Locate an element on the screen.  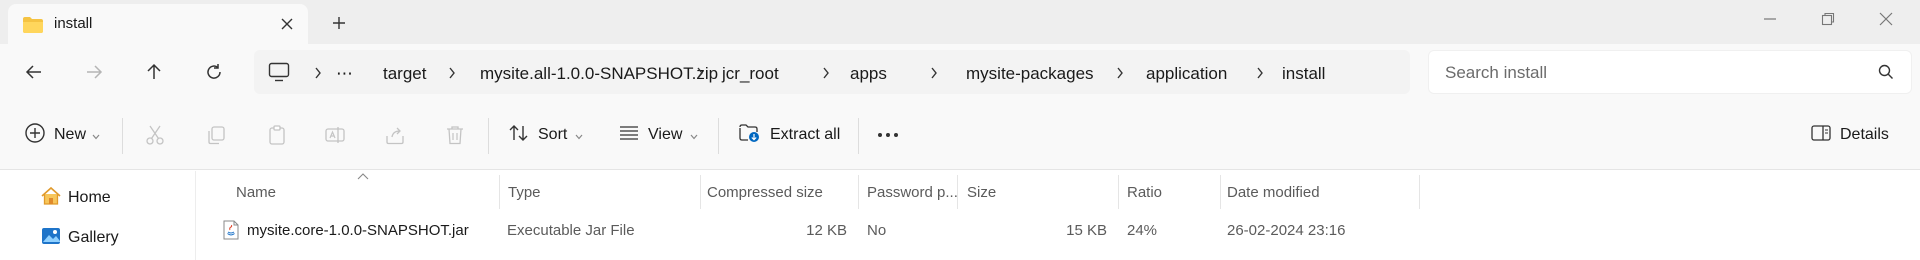
forward-icon is located at coordinates (94, 72).